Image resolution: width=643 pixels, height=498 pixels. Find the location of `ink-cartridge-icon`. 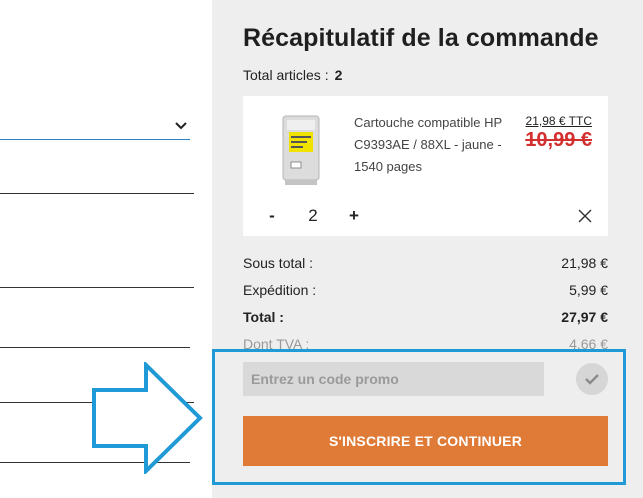

ink-cartridge-icon is located at coordinates (301, 150).